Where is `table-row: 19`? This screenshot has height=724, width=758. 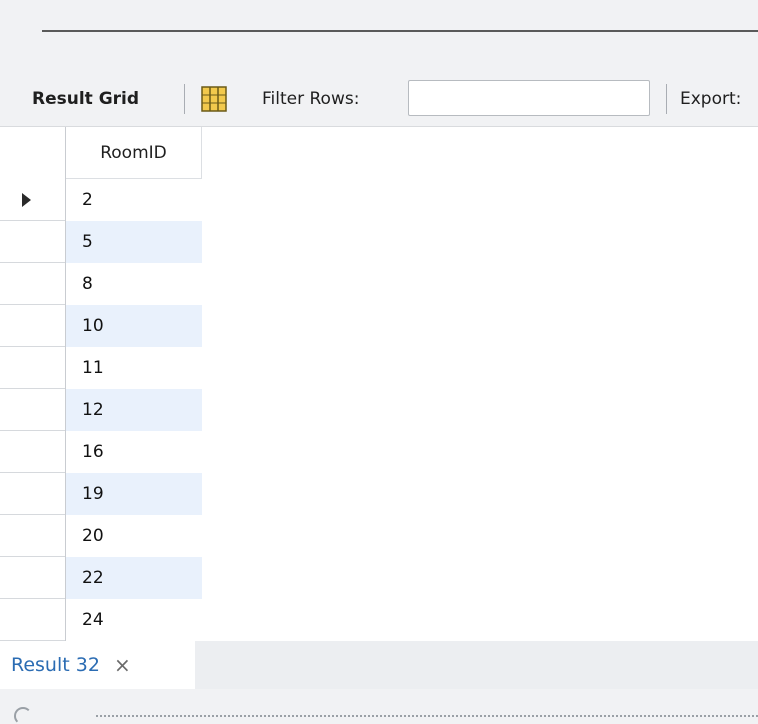
table-row: 19 is located at coordinates (101, 494).